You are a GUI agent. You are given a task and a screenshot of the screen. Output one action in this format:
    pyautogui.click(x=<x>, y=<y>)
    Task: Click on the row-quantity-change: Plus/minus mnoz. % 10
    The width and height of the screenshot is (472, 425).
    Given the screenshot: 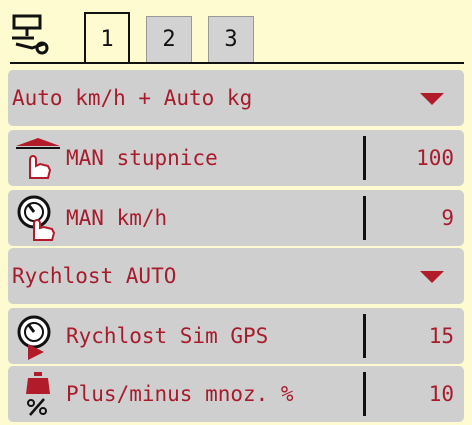 What is the action you would take?
    pyautogui.click(x=236, y=394)
    